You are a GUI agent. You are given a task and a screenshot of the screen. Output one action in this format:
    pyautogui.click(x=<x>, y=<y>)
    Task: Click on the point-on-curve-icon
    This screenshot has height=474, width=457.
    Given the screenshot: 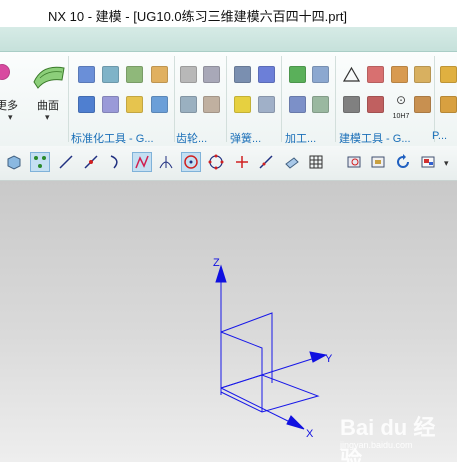 What is the action you would take?
    pyautogui.click(x=266, y=162)
    